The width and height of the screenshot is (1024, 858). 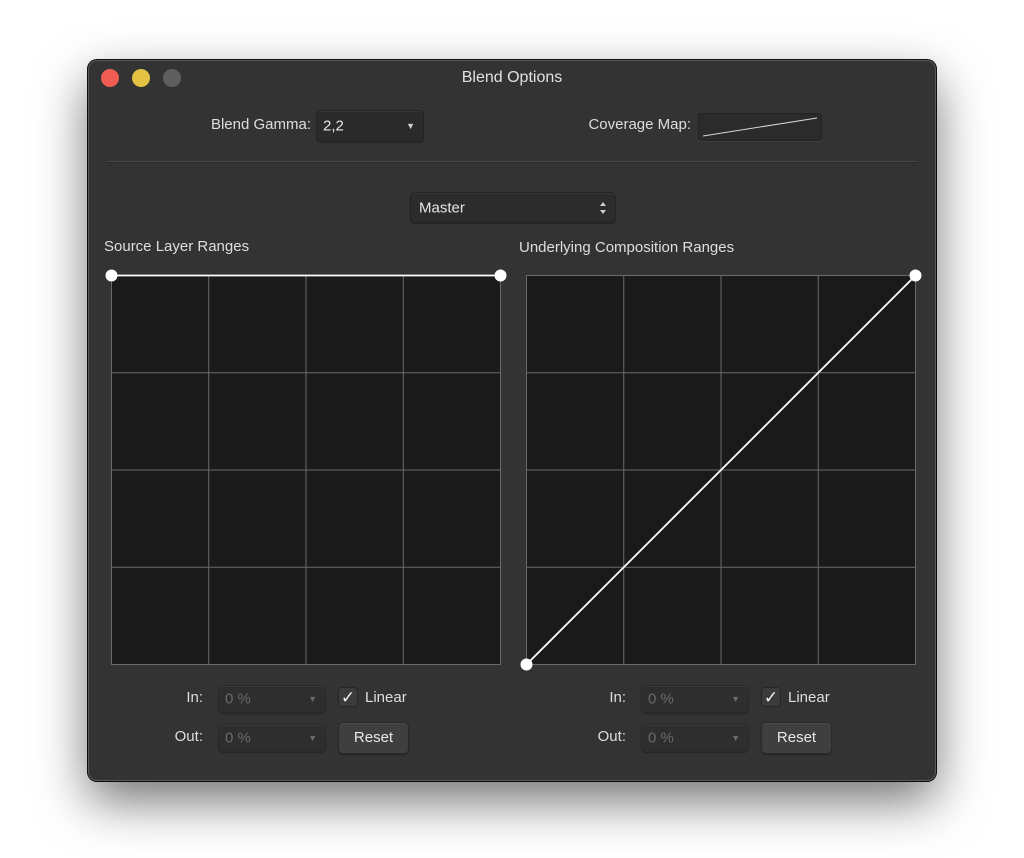 What do you see at coordinates (177, 246) in the screenshot?
I see `source-layer-ranges-title: Source Layer Ranges` at bounding box center [177, 246].